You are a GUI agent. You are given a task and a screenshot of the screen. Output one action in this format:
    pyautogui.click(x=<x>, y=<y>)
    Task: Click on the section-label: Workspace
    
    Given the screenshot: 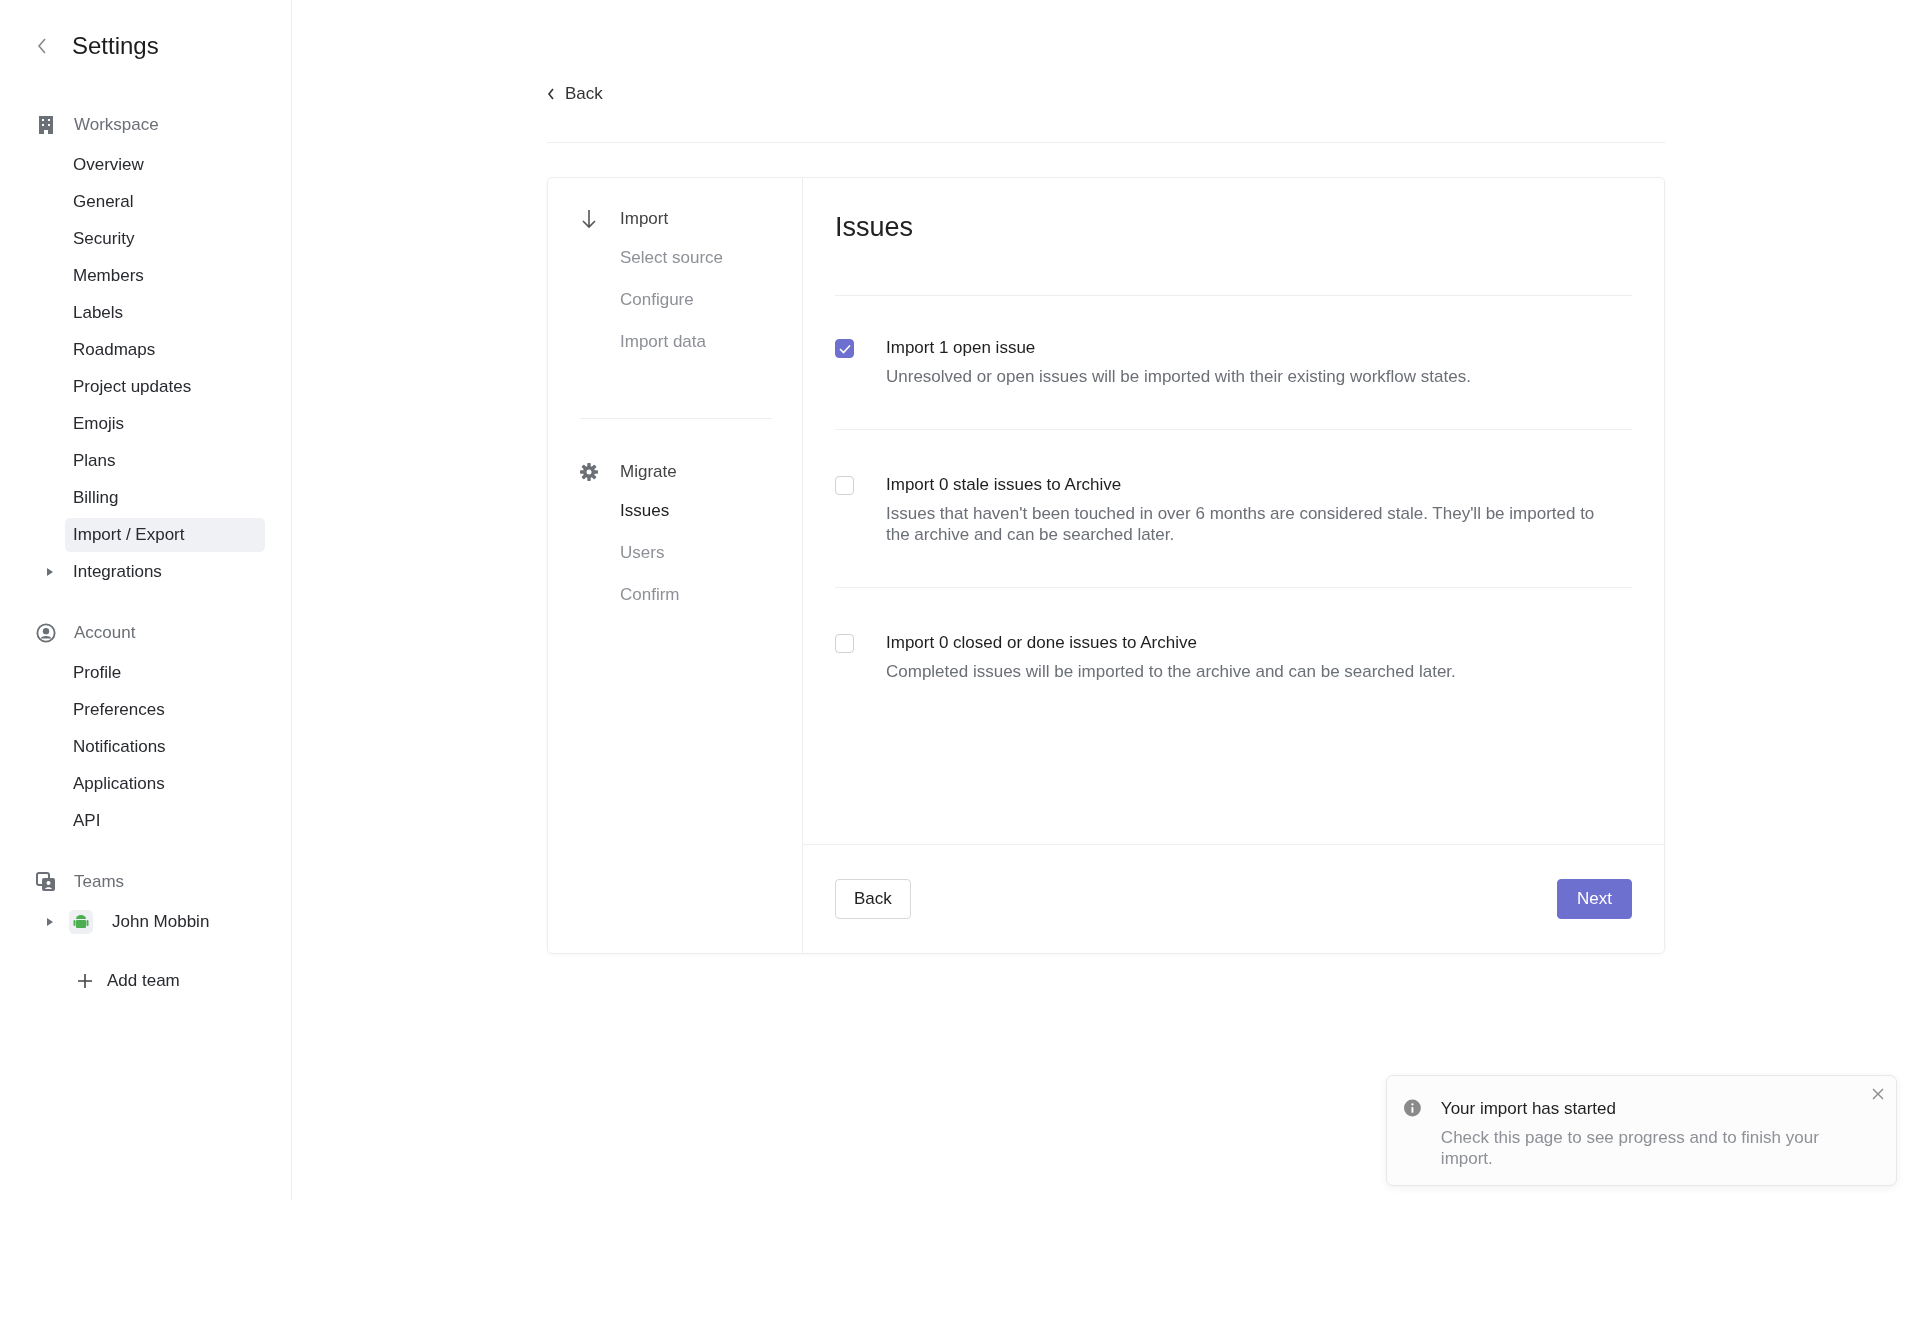 What is the action you would take?
    pyautogui.click(x=116, y=125)
    